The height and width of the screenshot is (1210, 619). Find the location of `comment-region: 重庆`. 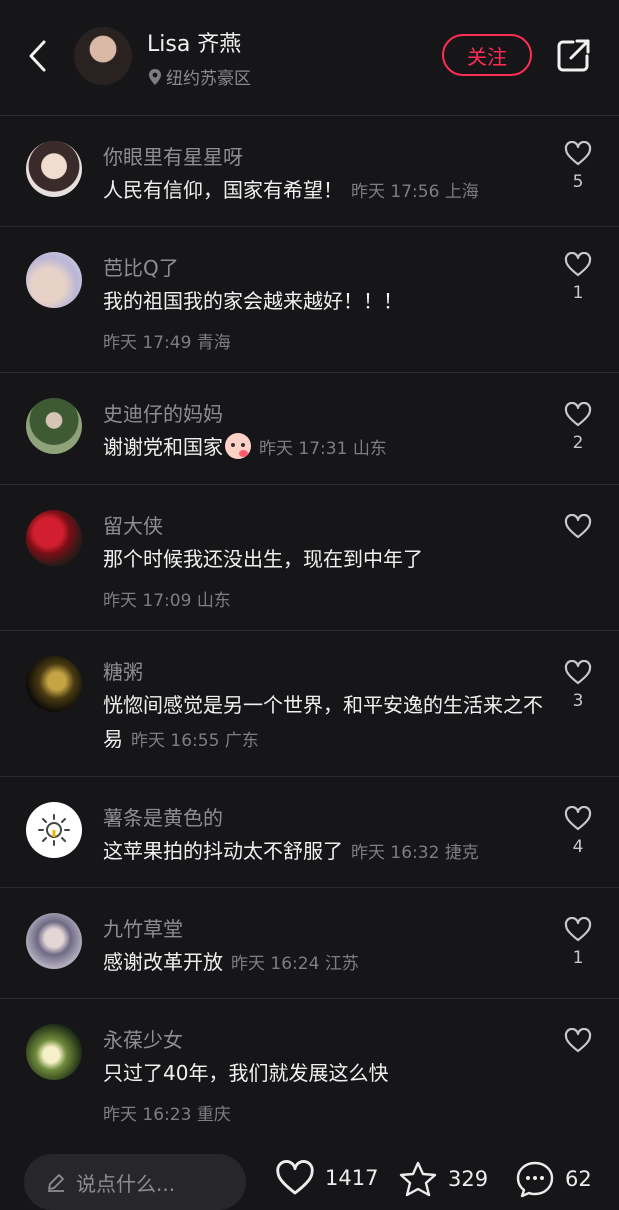

comment-region: 重庆 is located at coordinates (213, 1115).